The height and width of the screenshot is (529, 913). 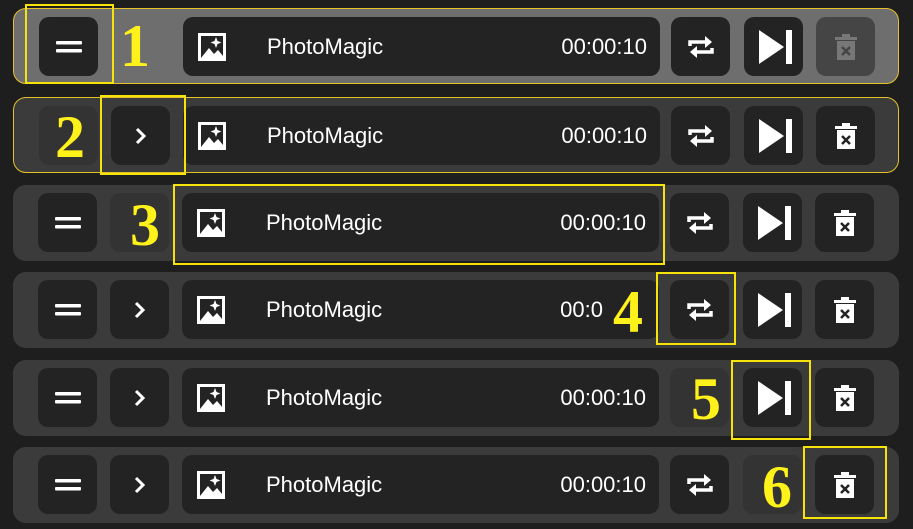 What do you see at coordinates (628, 312) in the screenshot?
I see `callout-number: 4` at bounding box center [628, 312].